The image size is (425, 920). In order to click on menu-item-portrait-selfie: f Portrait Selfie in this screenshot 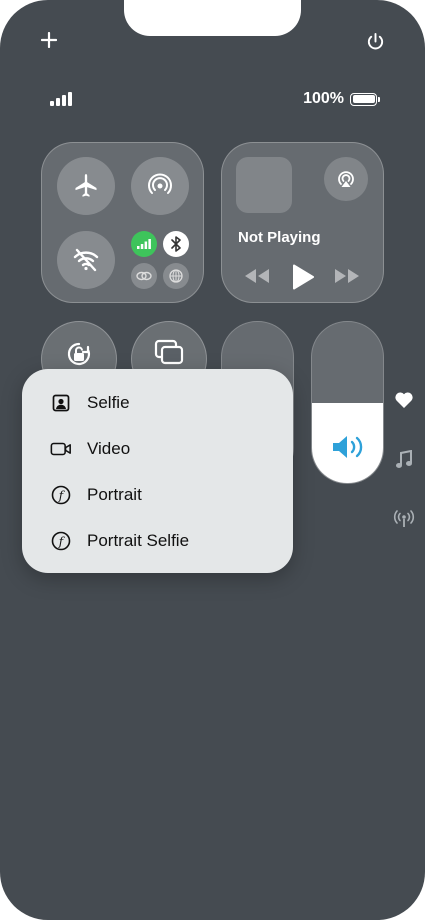, I will do `click(157, 541)`.